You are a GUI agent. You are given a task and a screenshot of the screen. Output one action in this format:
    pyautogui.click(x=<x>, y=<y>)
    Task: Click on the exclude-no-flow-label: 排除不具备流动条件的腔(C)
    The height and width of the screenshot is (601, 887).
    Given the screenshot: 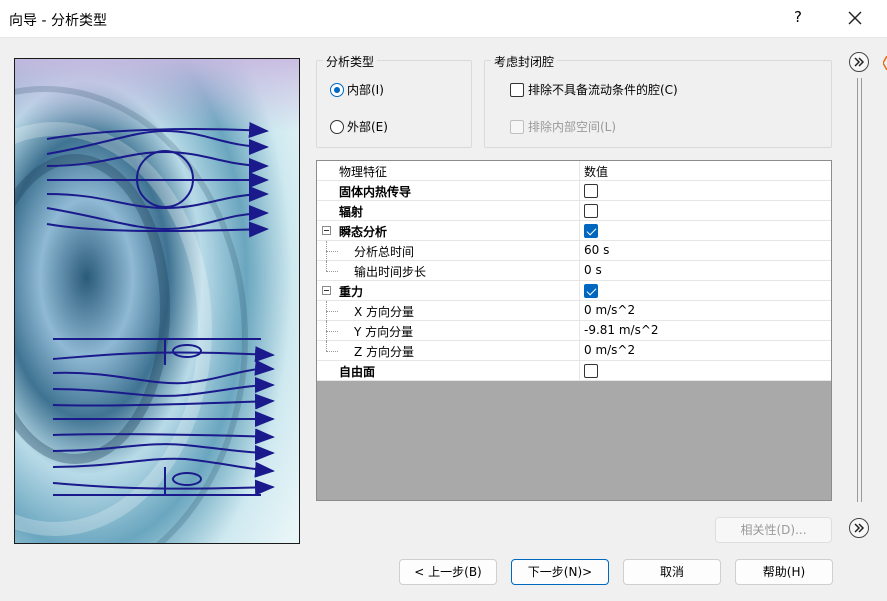 What is the action you would take?
    pyautogui.click(x=603, y=90)
    